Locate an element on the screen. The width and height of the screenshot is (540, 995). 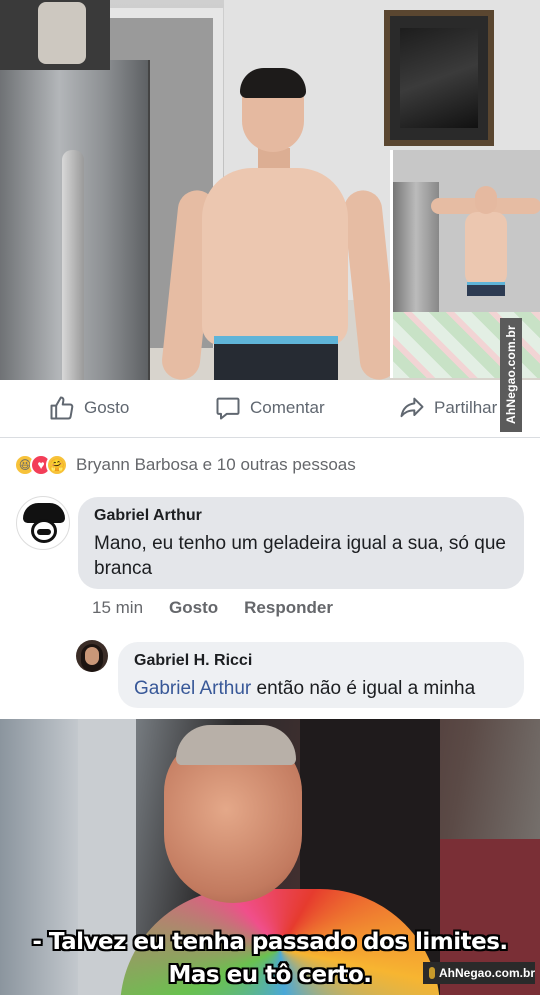
photo-jar is located at coordinates (62, 33).